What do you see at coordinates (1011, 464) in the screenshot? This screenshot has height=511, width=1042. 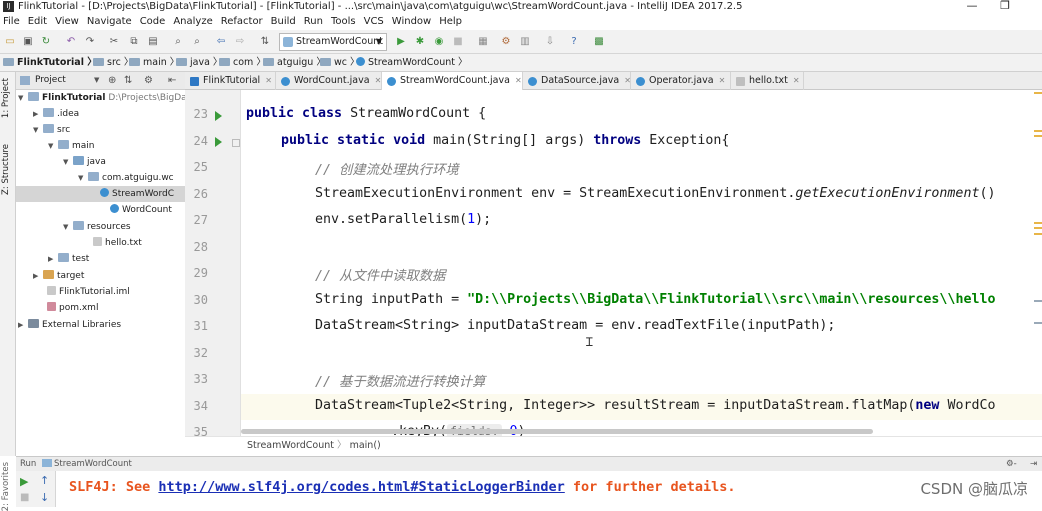 I see `gear-icon: ⚙-` at bounding box center [1011, 464].